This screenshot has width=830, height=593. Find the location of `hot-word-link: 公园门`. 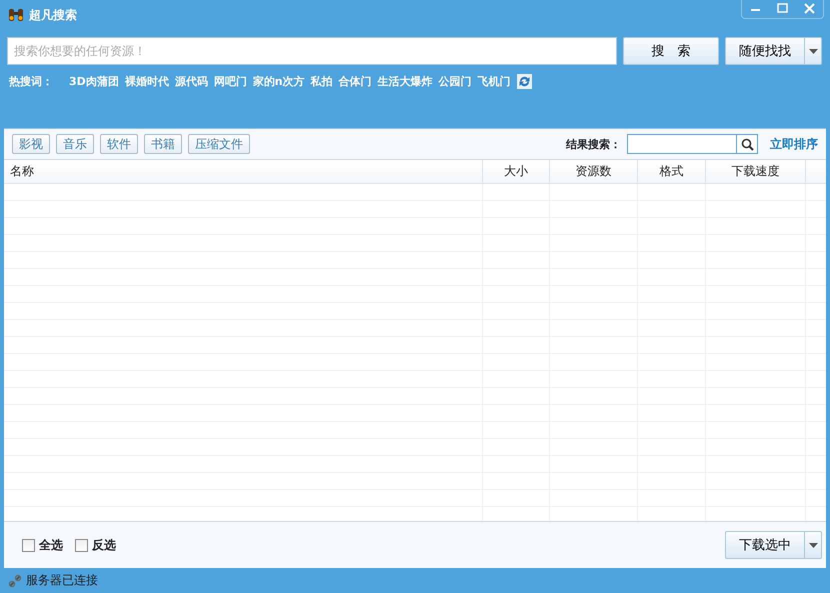

hot-word-link: 公园门 is located at coordinates (455, 81).